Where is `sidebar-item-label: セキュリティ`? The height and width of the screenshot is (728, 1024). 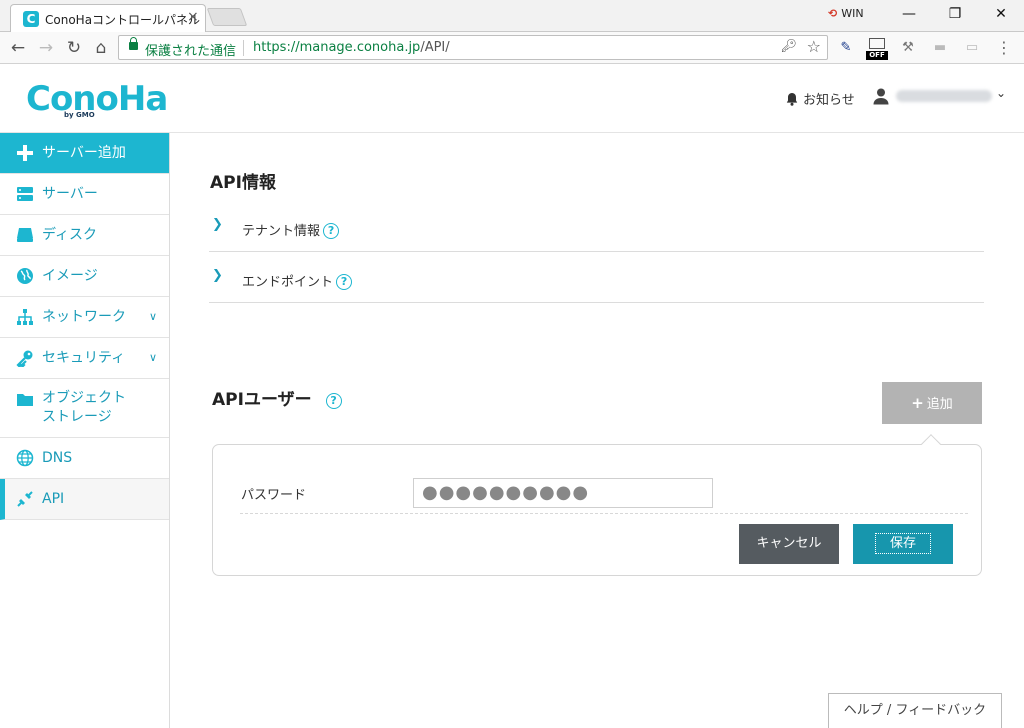
sidebar-item-label: セキュリティ is located at coordinates (84, 358).